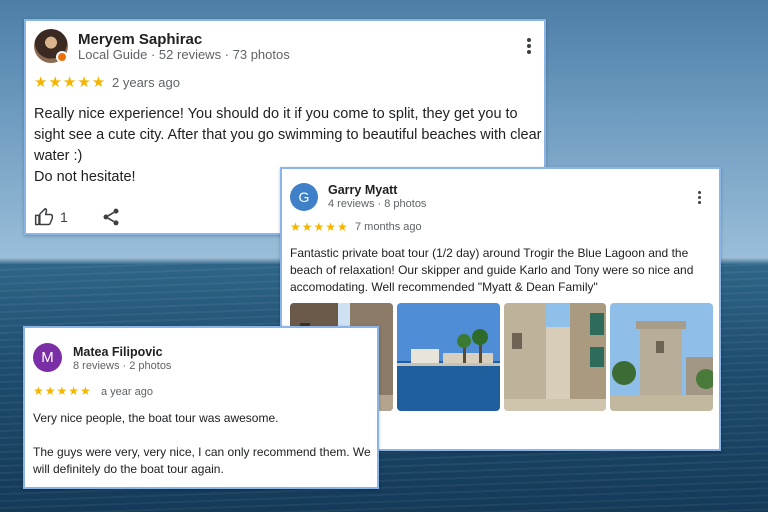 Image resolution: width=768 pixels, height=512 pixels. Describe the element at coordinates (62, 57) in the screenshot. I see `local-guide-badge-icon` at that location.